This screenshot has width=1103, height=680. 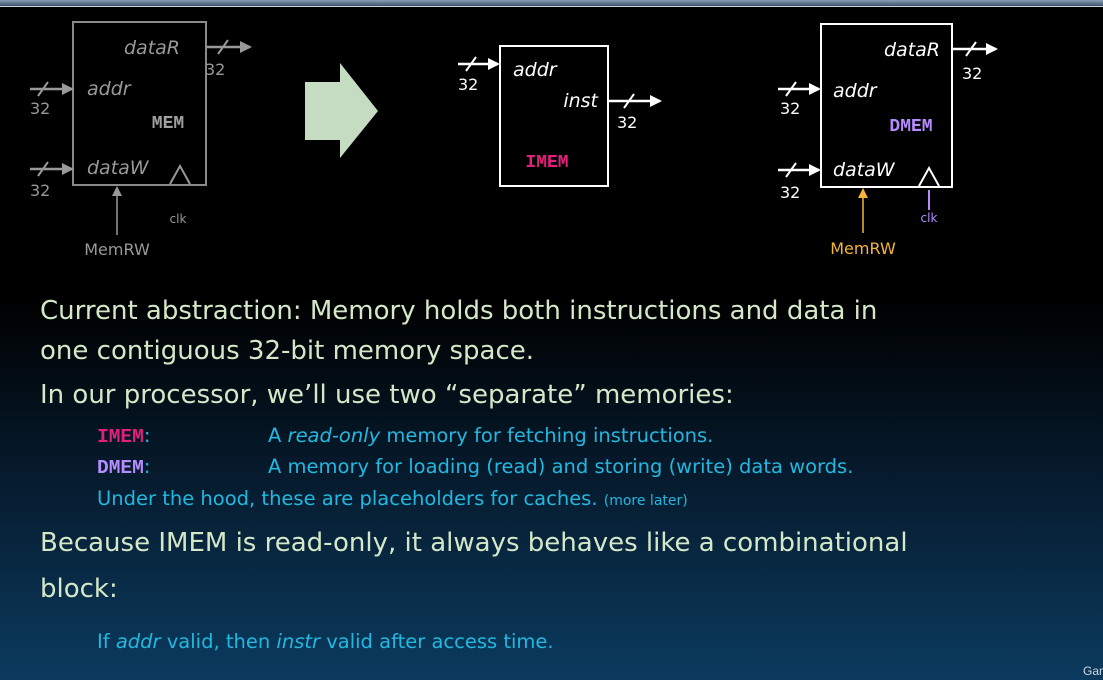 I want to click on dmem-bullet: DMEM:, so click(x=123, y=467).